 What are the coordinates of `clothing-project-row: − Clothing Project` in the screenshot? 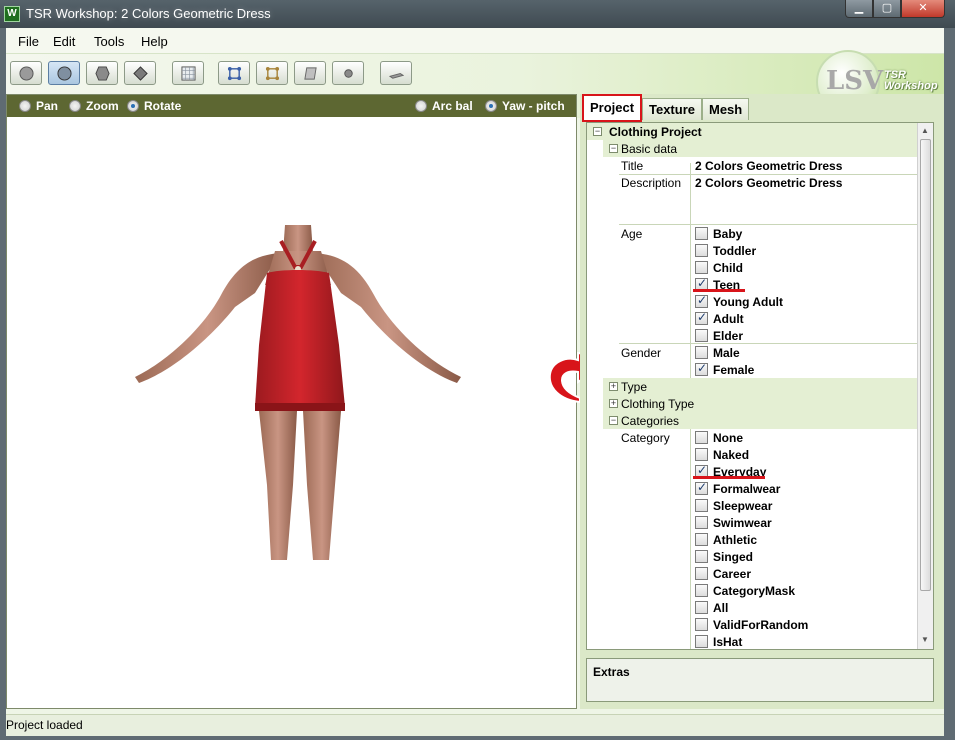 It's located at (752, 131).